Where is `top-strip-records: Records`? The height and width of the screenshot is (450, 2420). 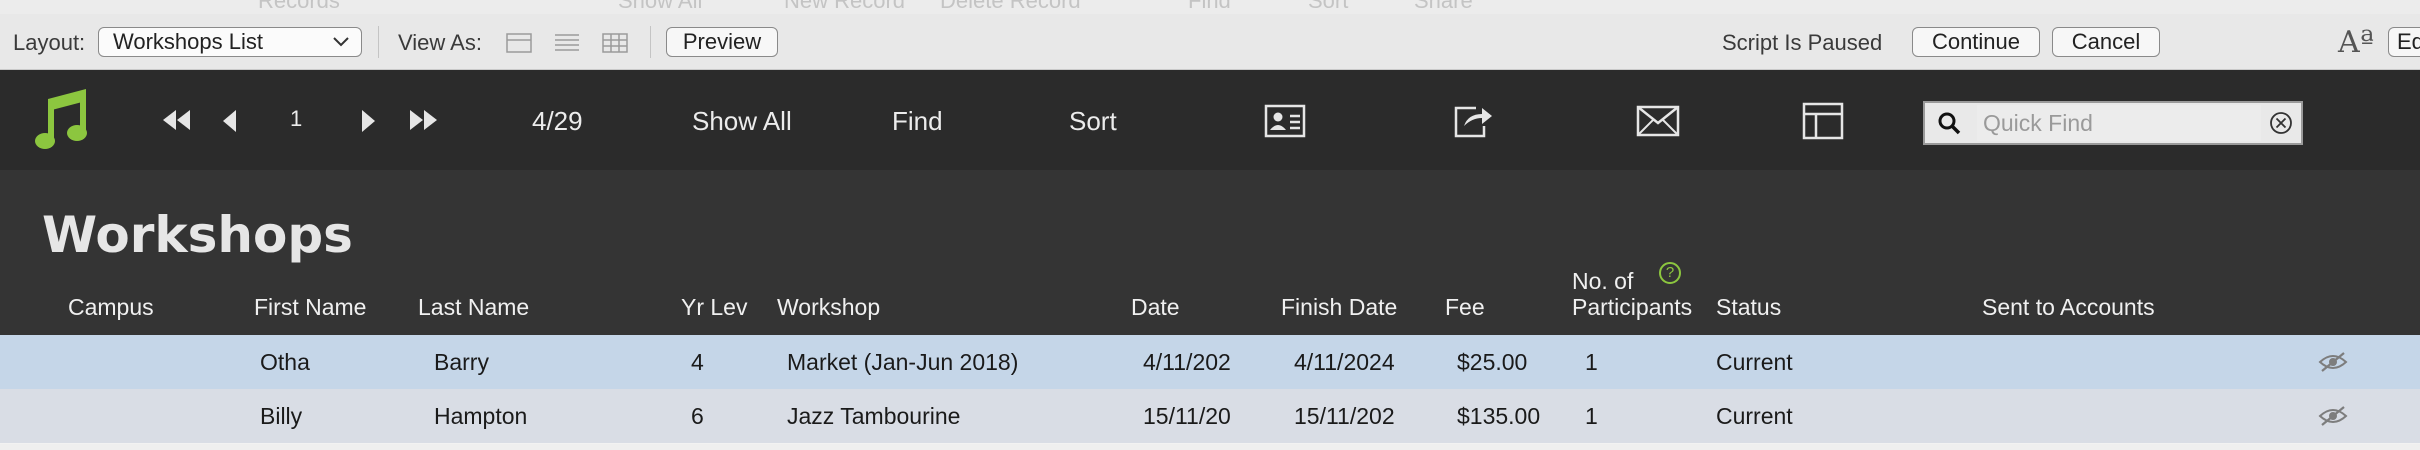
top-strip-records: Records is located at coordinates (299, 6).